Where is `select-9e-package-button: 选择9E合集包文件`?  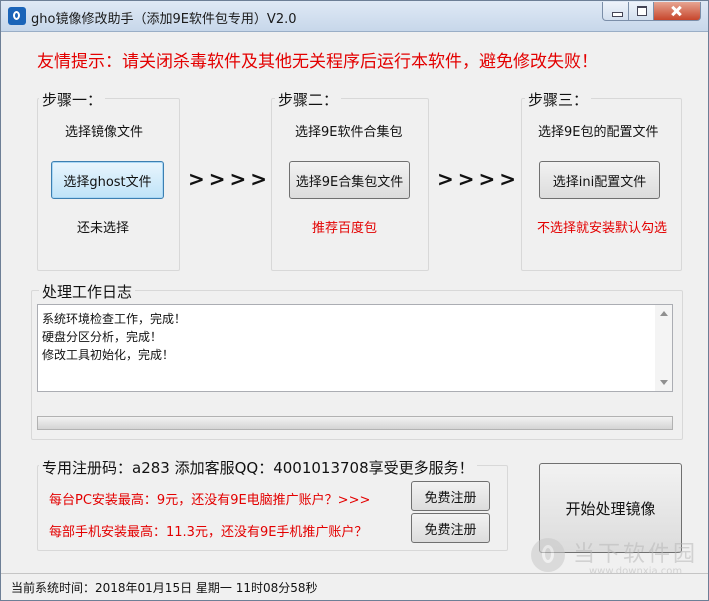
select-9e-package-button: 选择9E合集包文件 is located at coordinates (349, 180).